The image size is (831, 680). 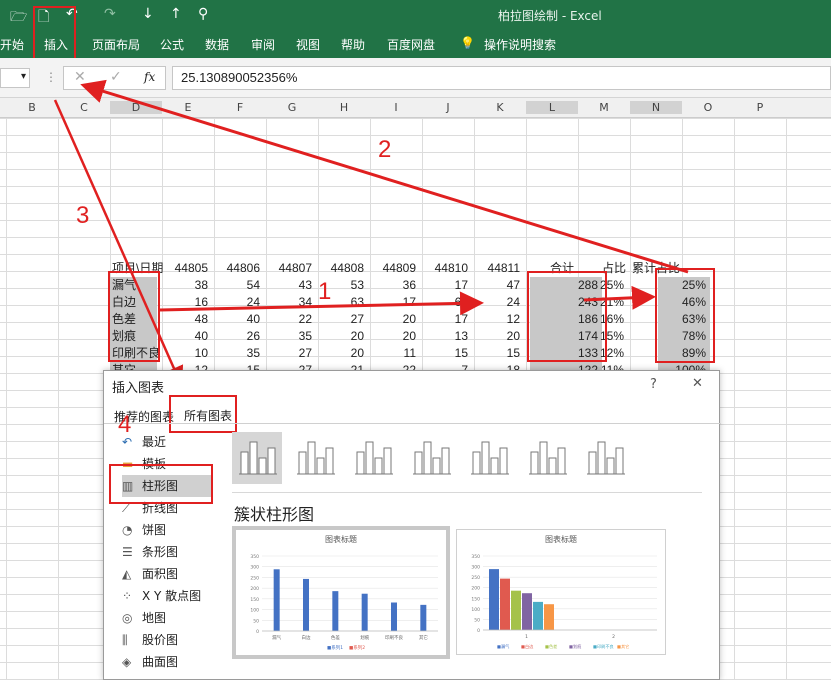 I want to click on chart-type-map-chart: ◎ 地图, so click(x=167, y=618).